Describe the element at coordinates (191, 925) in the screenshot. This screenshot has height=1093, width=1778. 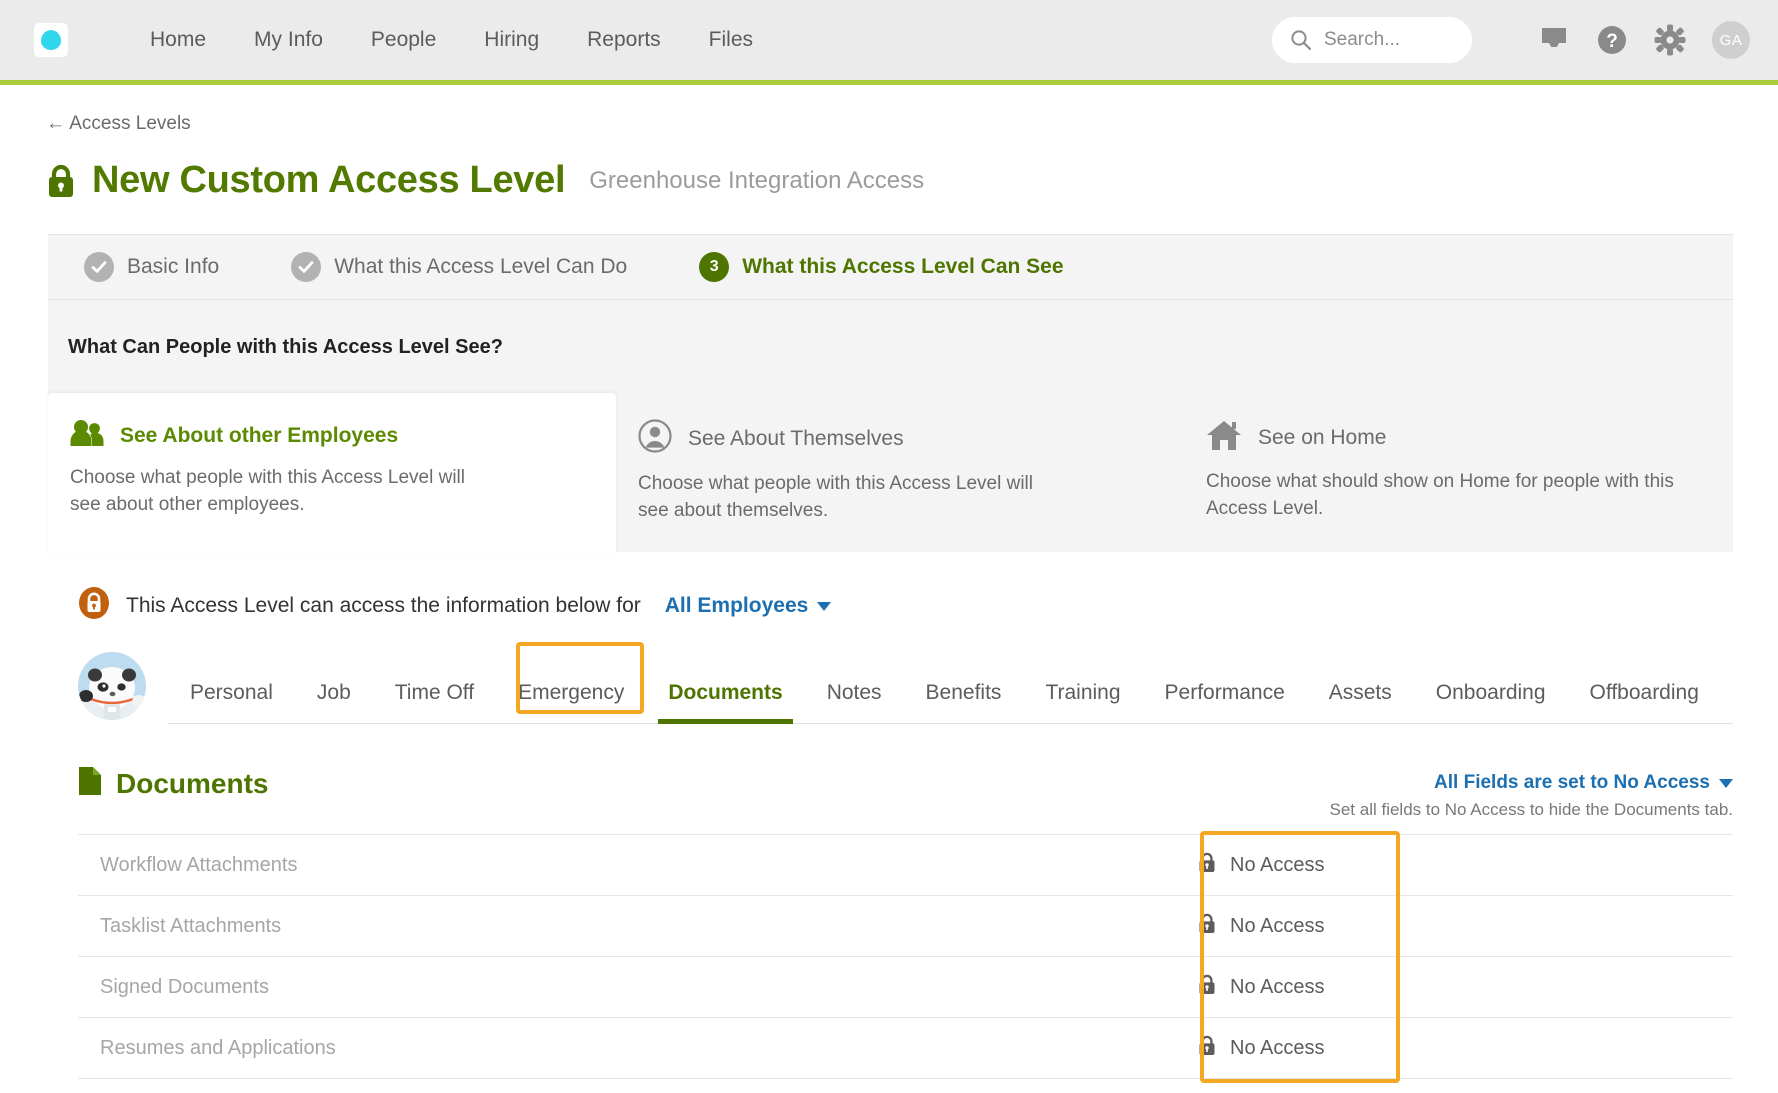
I see `field-name: Tasklist Attachments` at that location.